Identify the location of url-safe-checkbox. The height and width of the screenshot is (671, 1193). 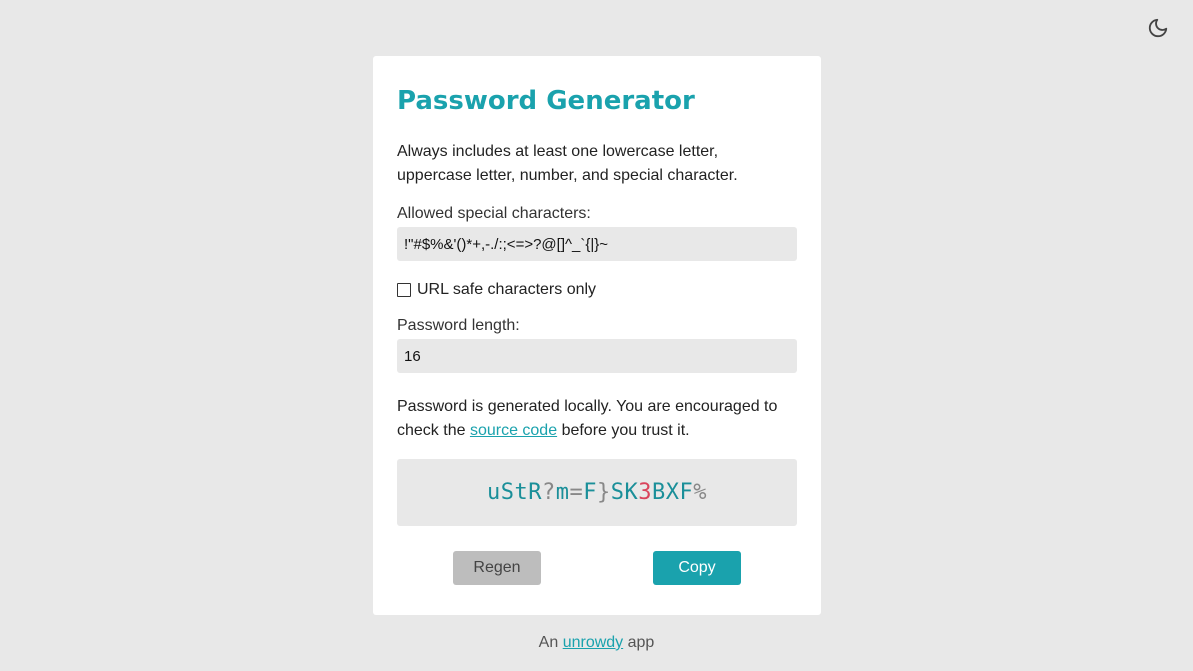
(404, 290).